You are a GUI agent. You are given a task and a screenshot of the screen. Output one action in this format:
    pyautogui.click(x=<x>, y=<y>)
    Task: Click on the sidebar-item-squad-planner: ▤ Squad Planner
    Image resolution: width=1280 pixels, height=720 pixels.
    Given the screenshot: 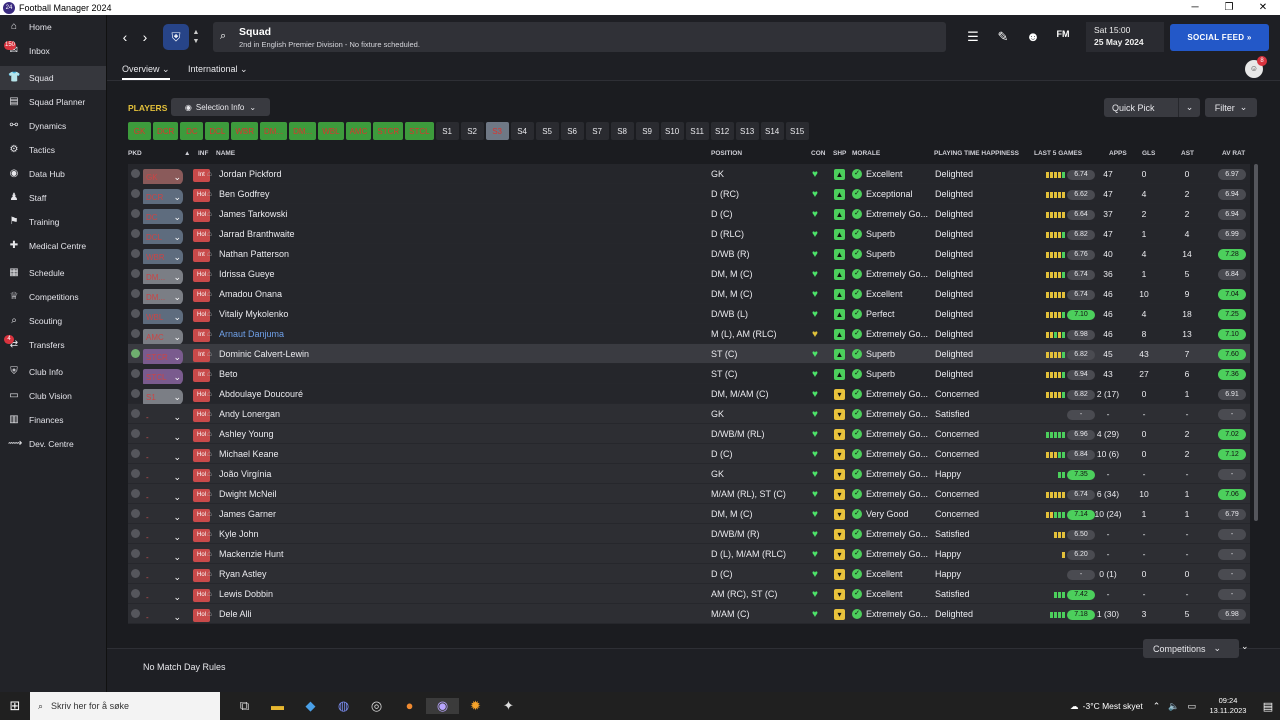 What is the action you would take?
    pyautogui.click(x=53, y=102)
    